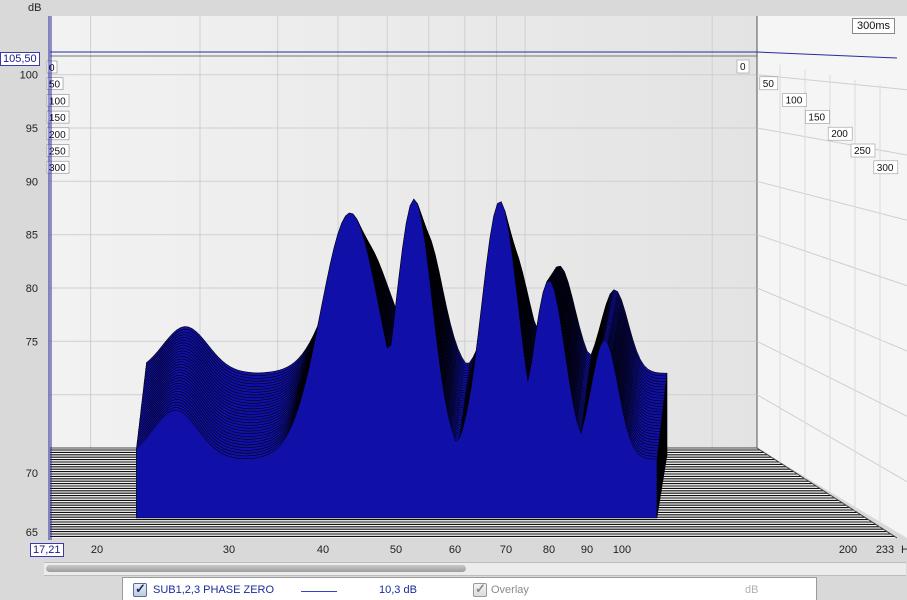  I want to click on y-axis: 100 95 90 85 80 75 70 65, so click(29, 304).